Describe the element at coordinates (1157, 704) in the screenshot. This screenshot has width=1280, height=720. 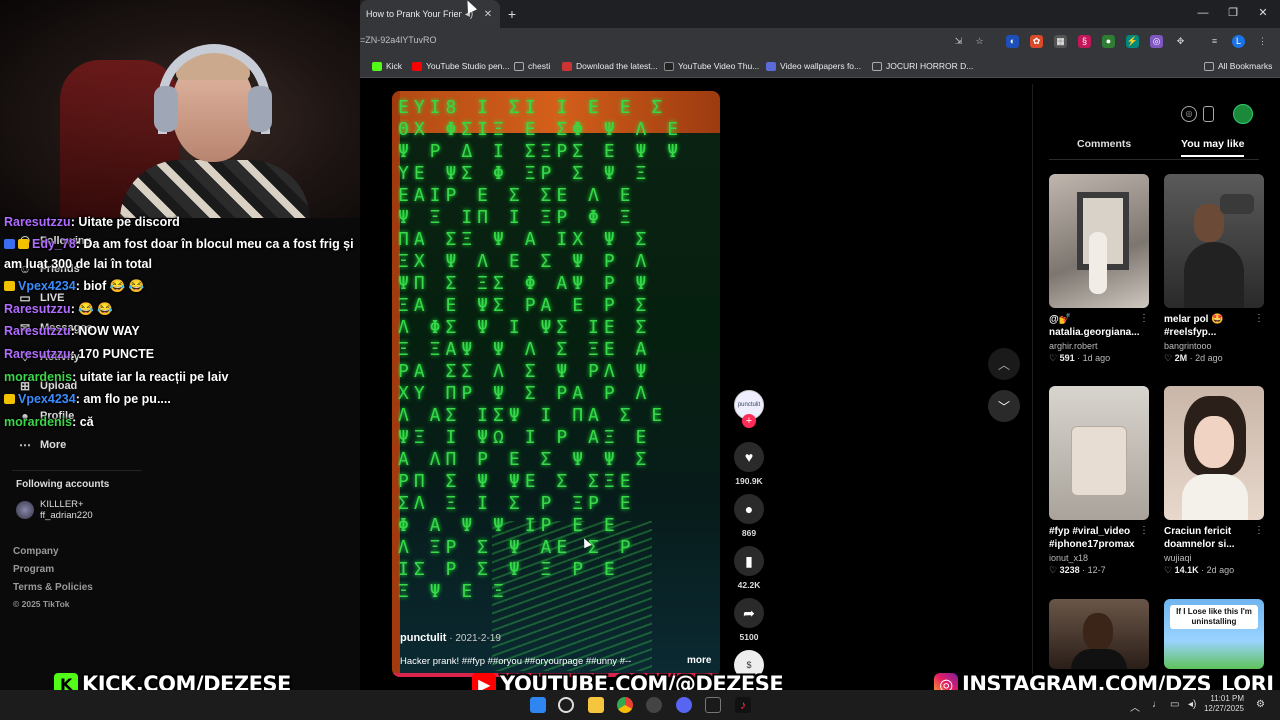
I see `microphone-icon: ♩` at that location.